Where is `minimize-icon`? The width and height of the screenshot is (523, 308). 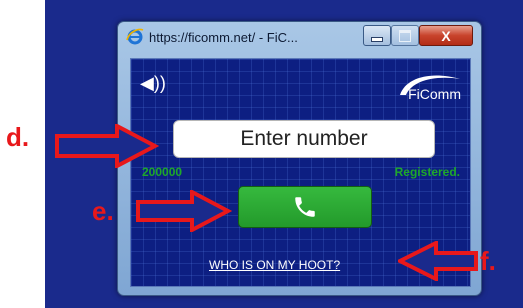 minimize-icon is located at coordinates (377, 39).